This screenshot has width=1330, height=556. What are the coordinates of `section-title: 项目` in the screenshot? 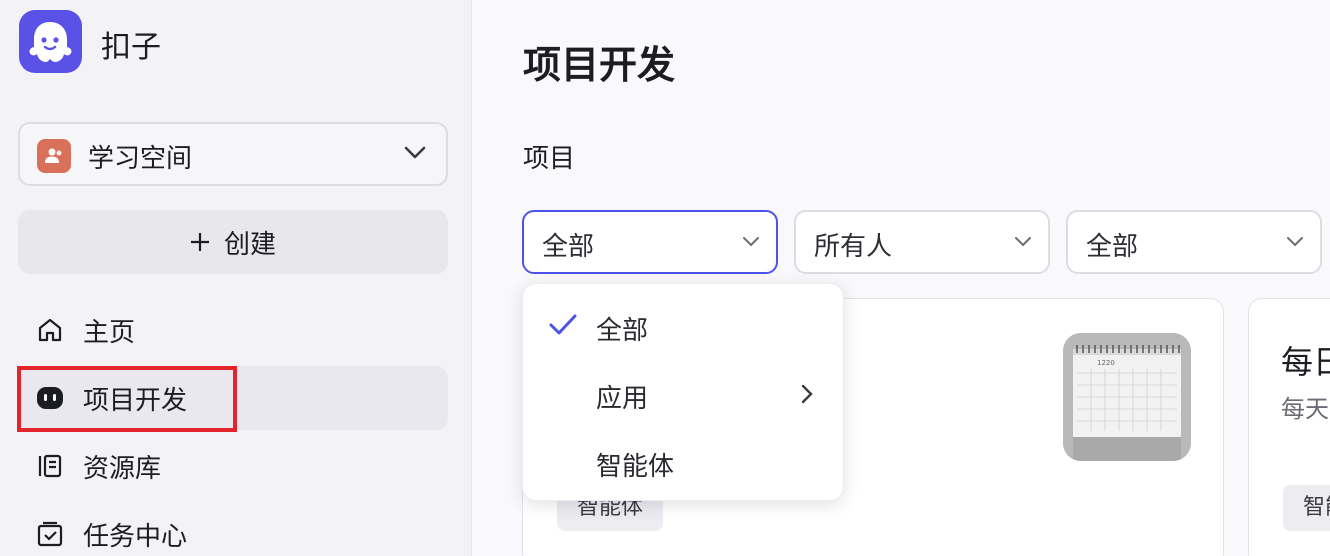 It's located at (549, 159).